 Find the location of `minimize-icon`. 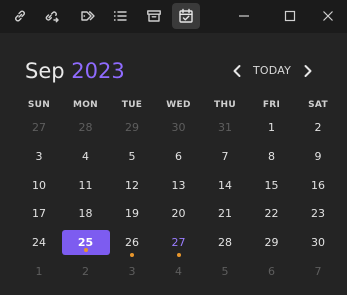

minimize-icon is located at coordinates (244, 16).